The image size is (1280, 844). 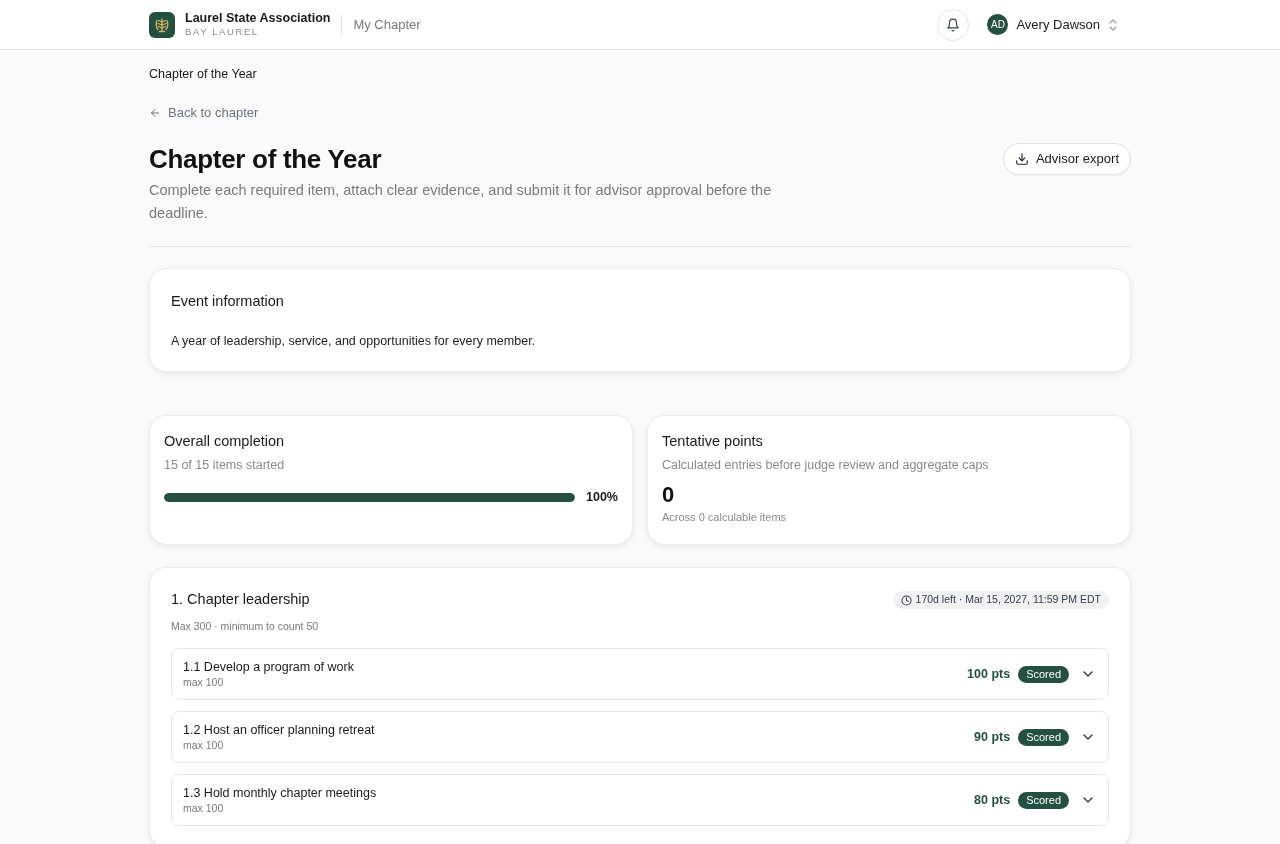 What do you see at coordinates (640, 674) in the screenshot?
I see `requirement-row: 1.1 Develop a program of work max 100 100 pts Scored` at bounding box center [640, 674].